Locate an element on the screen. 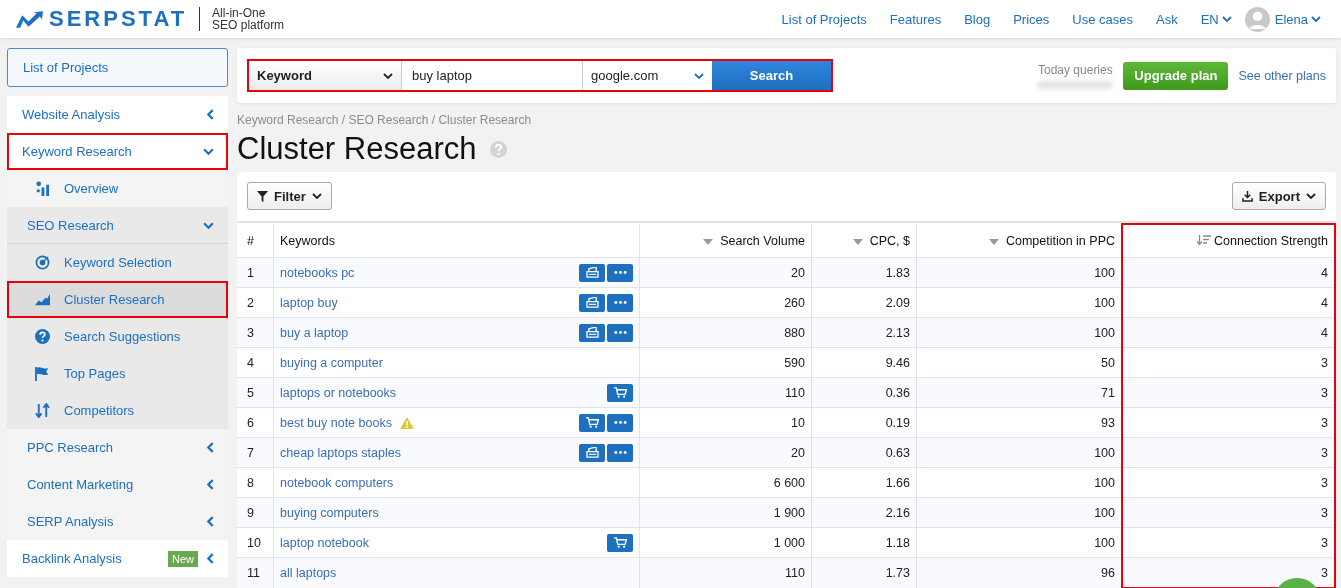  sidebar-subitem: Keyword Selection is located at coordinates (117, 262).